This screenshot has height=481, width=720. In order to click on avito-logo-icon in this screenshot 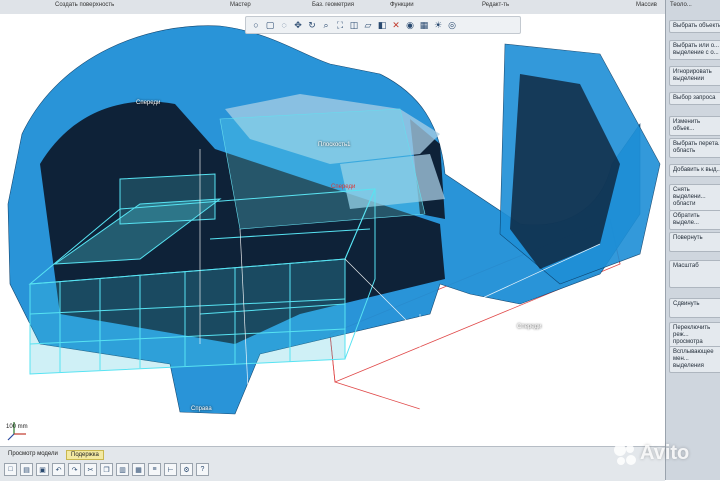, I will do `click(625, 454)`.